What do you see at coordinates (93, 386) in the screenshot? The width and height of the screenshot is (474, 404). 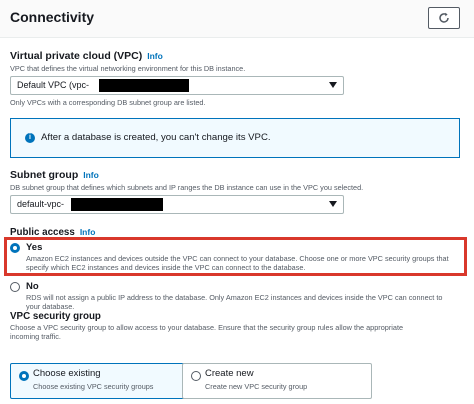 I see `choose-existing-description: Choose existing VPC security groups` at bounding box center [93, 386].